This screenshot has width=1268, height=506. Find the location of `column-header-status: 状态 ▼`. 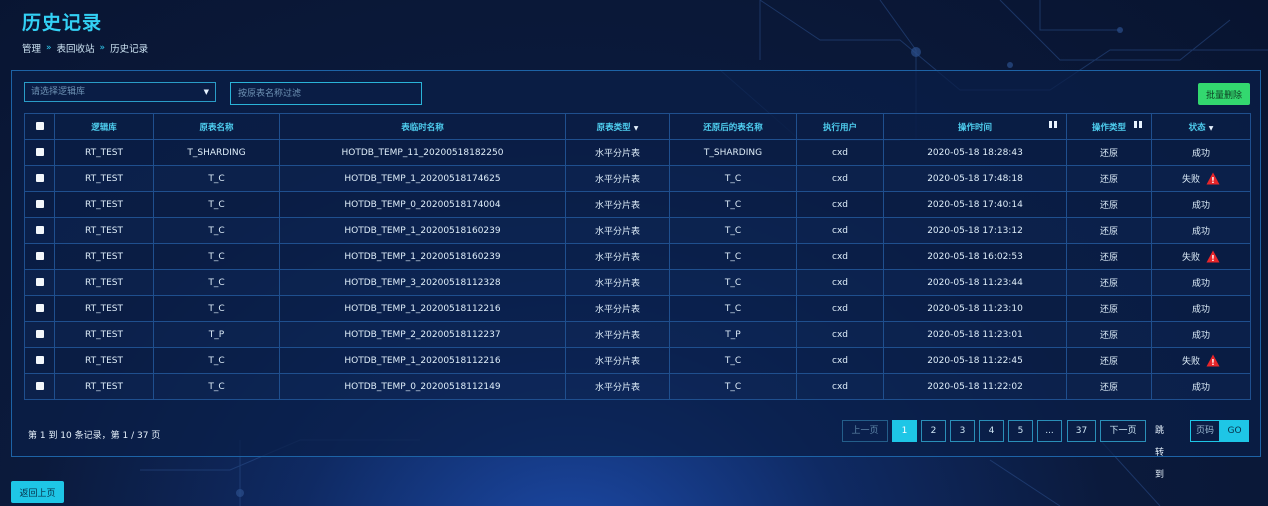

column-header-status: 状态 ▼ is located at coordinates (1201, 126).